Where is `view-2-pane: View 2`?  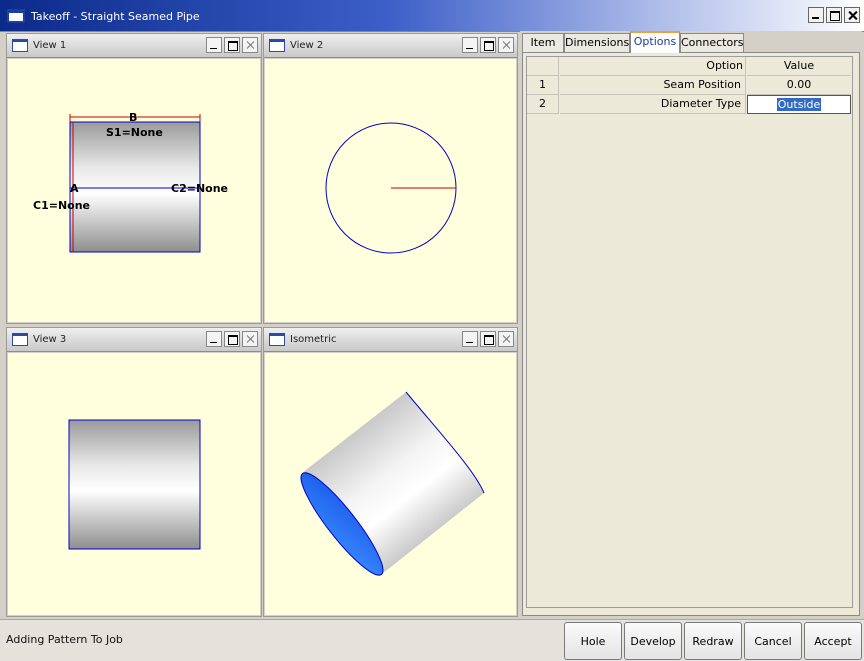 view-2-pane: View 2 is located at coordinates (390, 178).